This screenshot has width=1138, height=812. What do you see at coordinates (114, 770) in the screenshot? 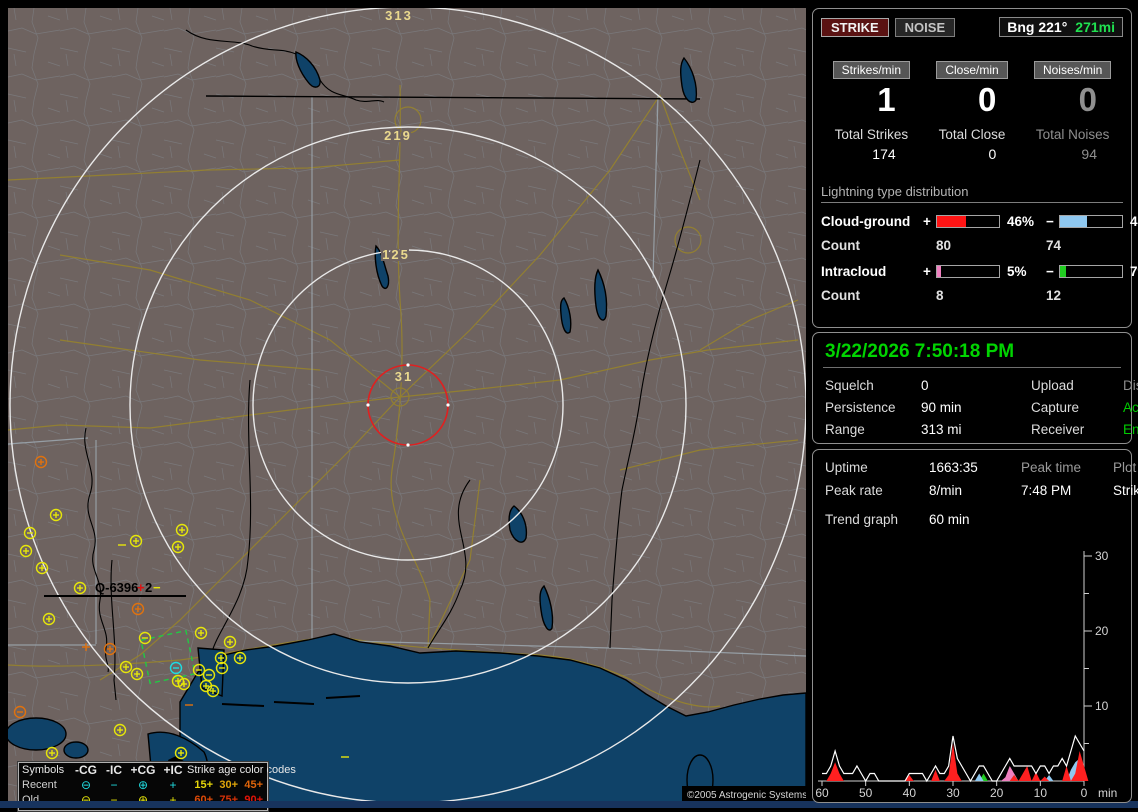
I see `legend-ic-neg-hdr: -IC` at bounding box center [114, 770].